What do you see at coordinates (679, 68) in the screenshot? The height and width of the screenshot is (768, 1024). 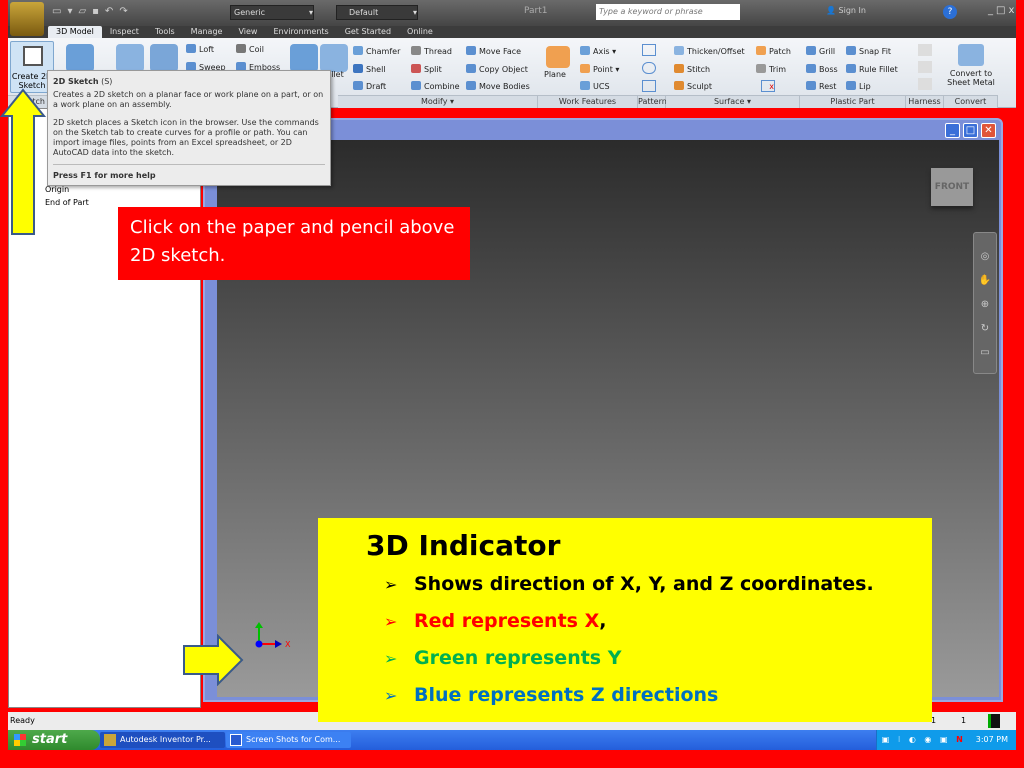 I see `stitch-icon` at bounding box center [679, 68].